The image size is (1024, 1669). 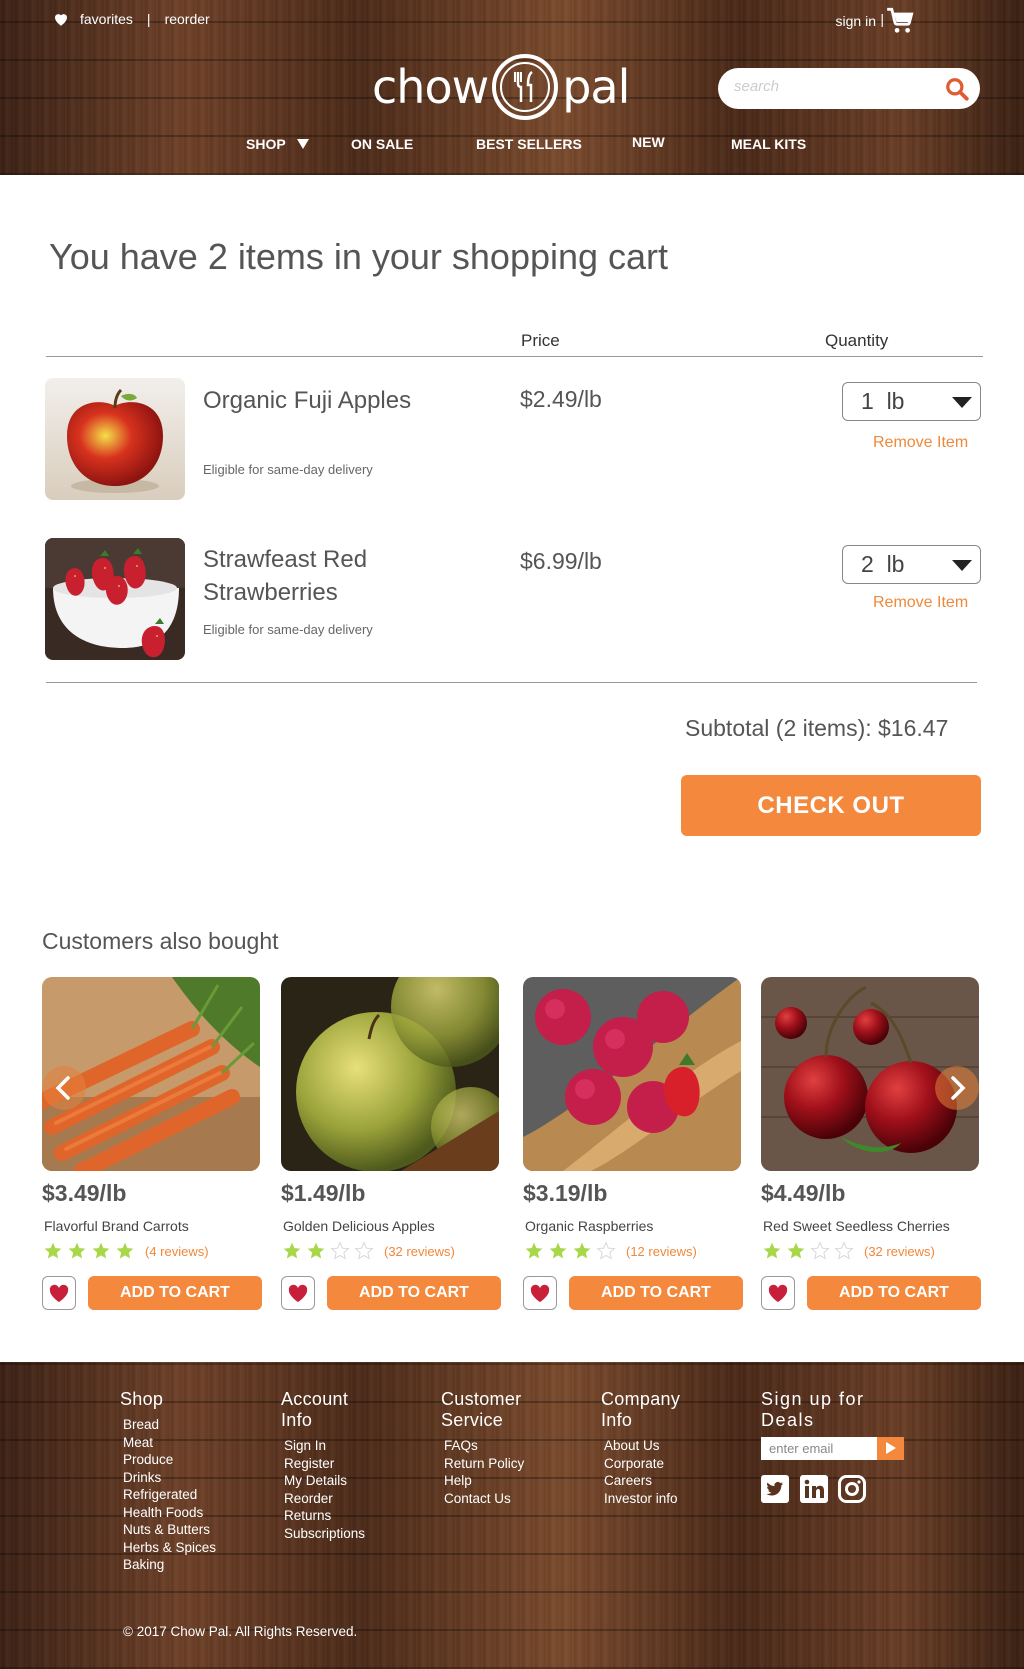 I want to click on nav-on-sale: ON SALE, so click(x=382, y=144).